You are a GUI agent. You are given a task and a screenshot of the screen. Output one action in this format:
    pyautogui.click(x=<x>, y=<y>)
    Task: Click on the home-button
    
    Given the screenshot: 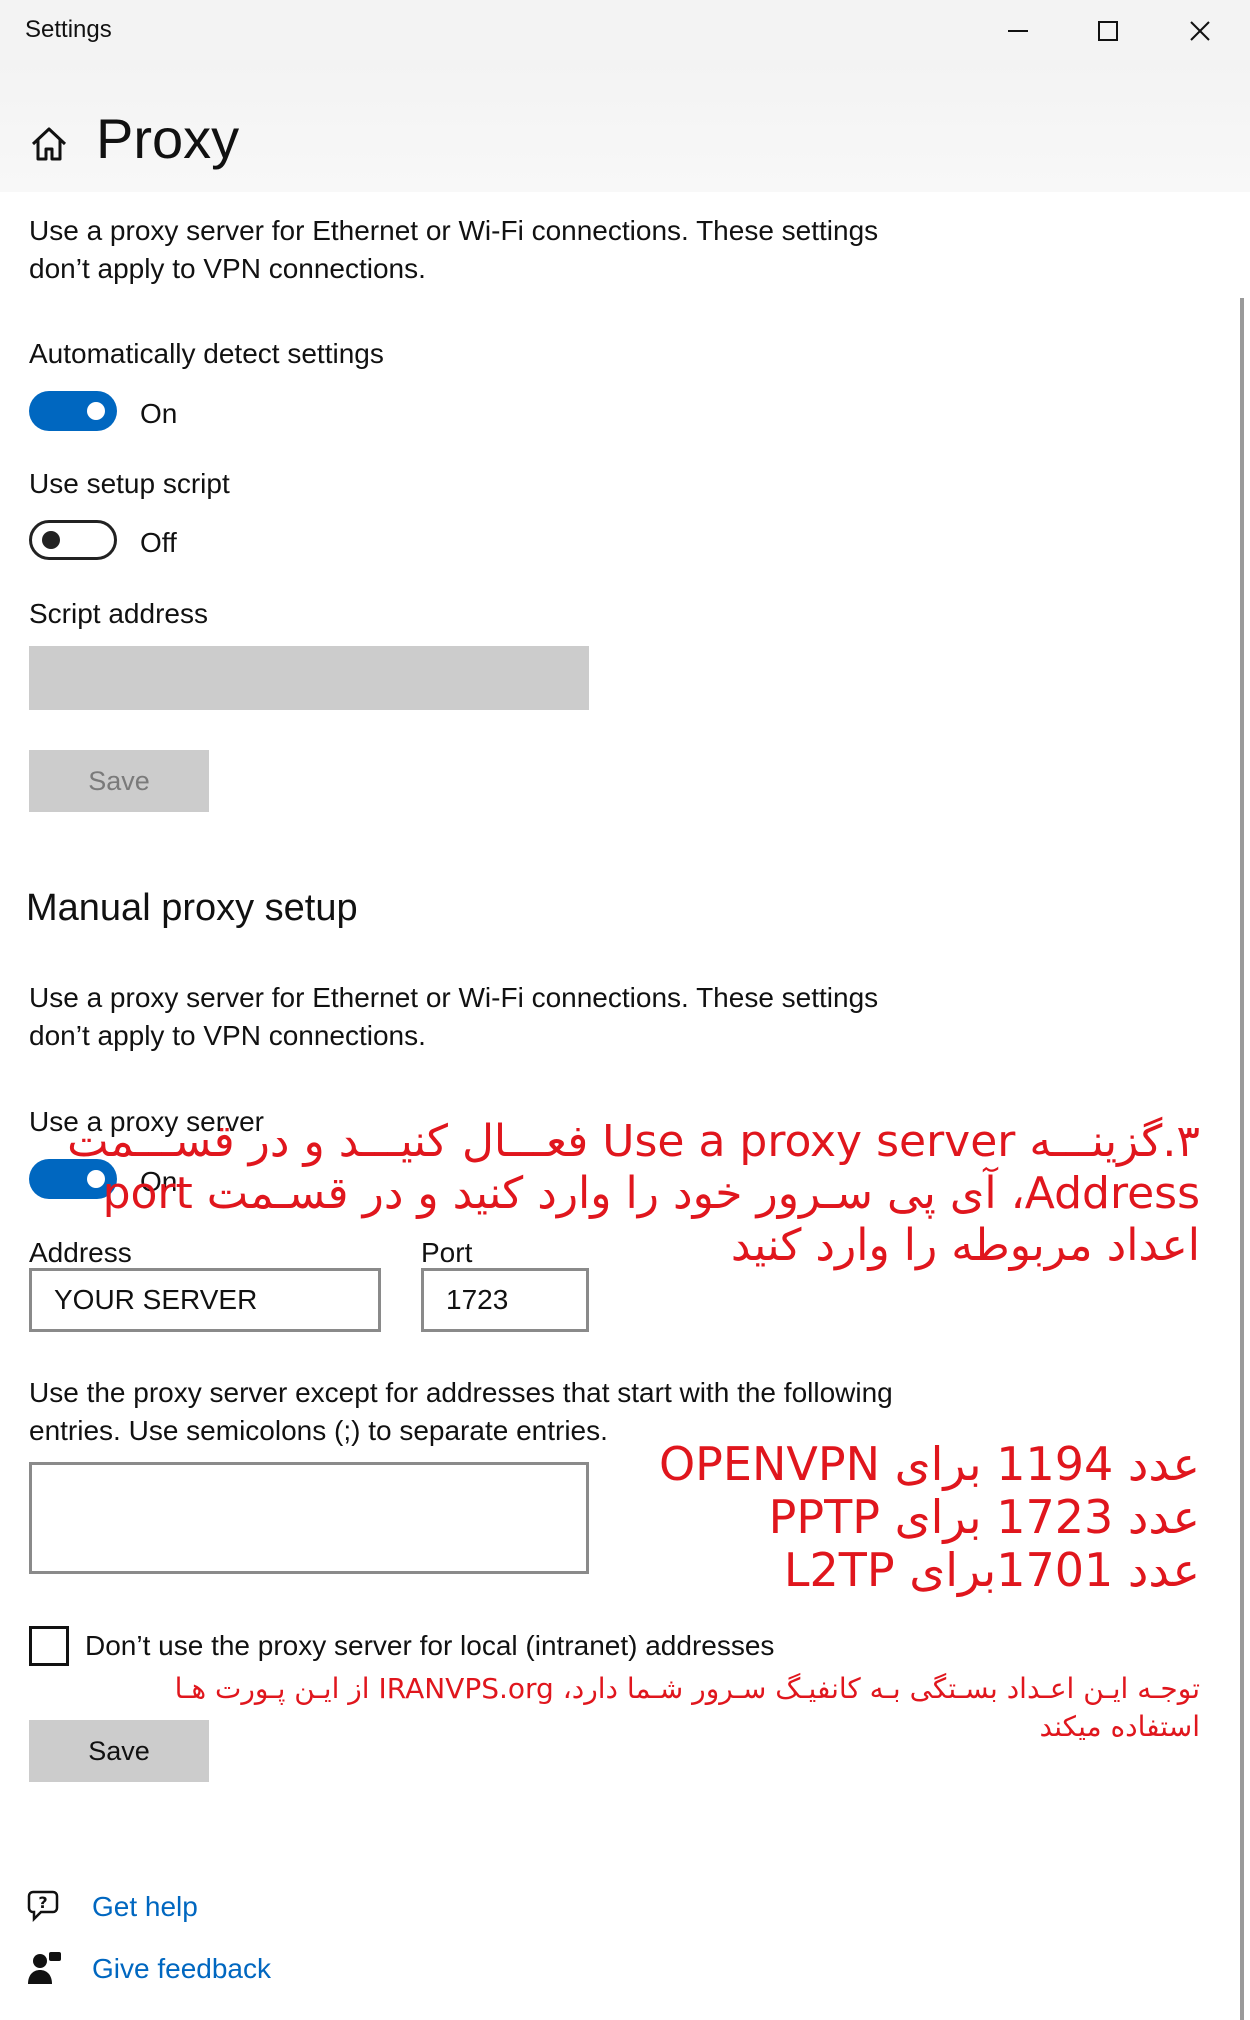 What is the action you would take?
    pyautogui.click(x=49, y=144)
    